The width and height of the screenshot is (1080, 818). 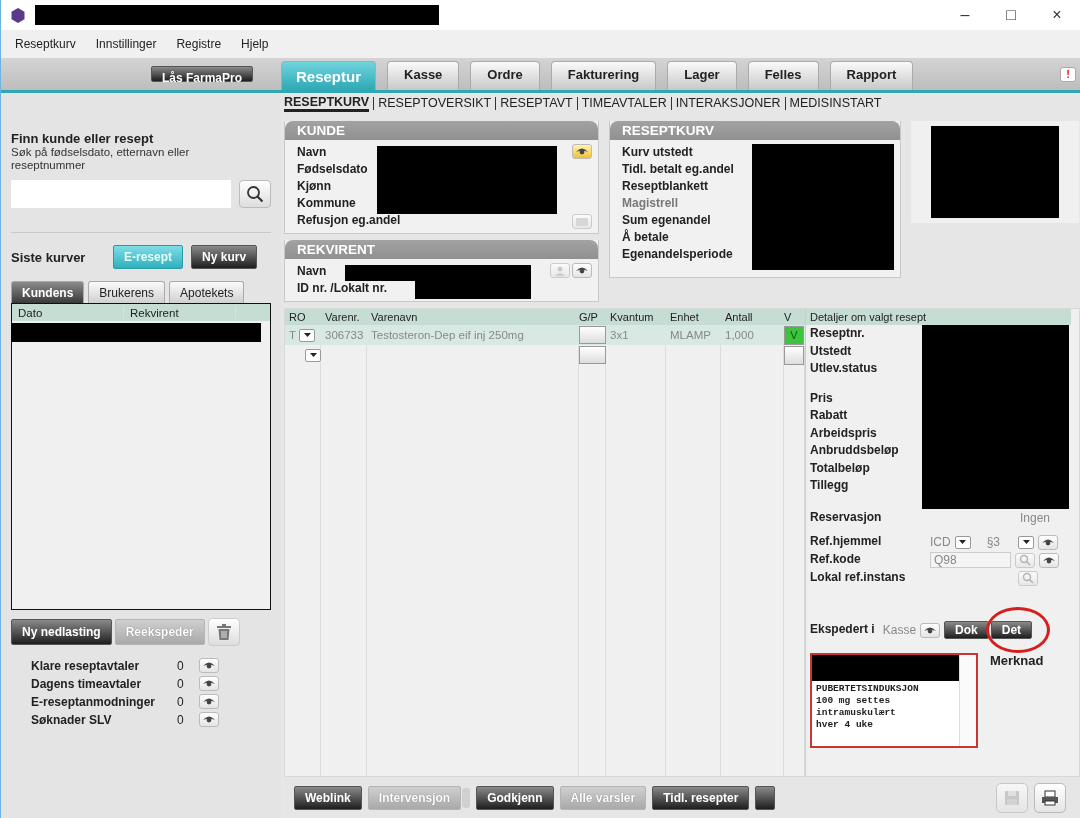 What do you see at coordinates (658, 152) in the screenshot?
I see `field-label: Kurv utstedt` at bounding box center [658, 152].